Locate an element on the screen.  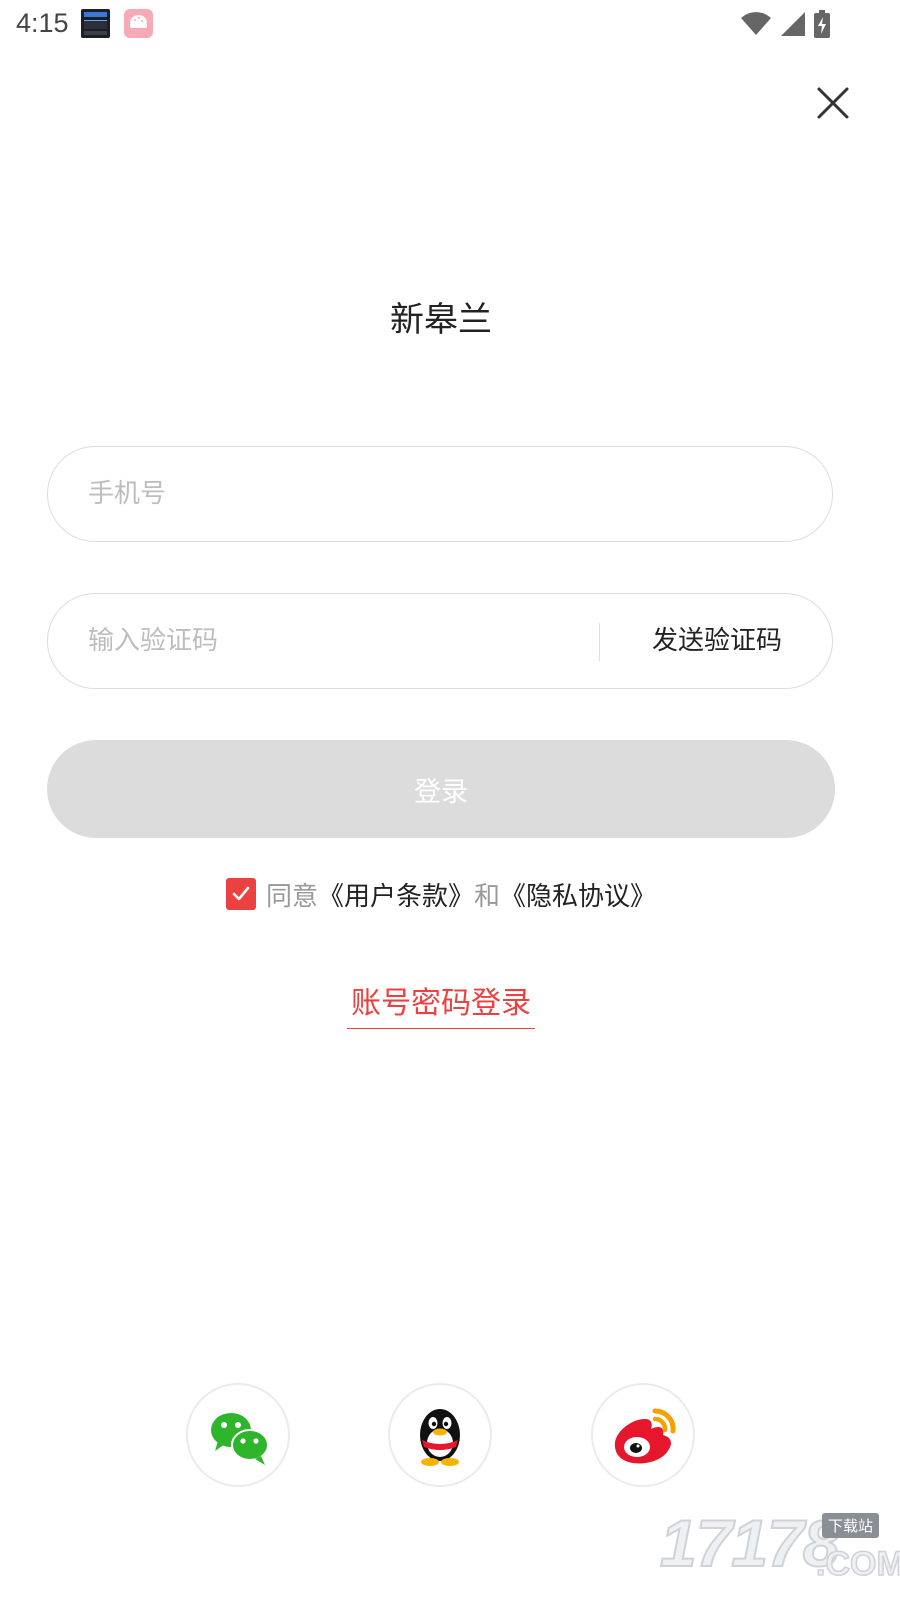
clock-widget-icon is located at coordinates (95, 23).